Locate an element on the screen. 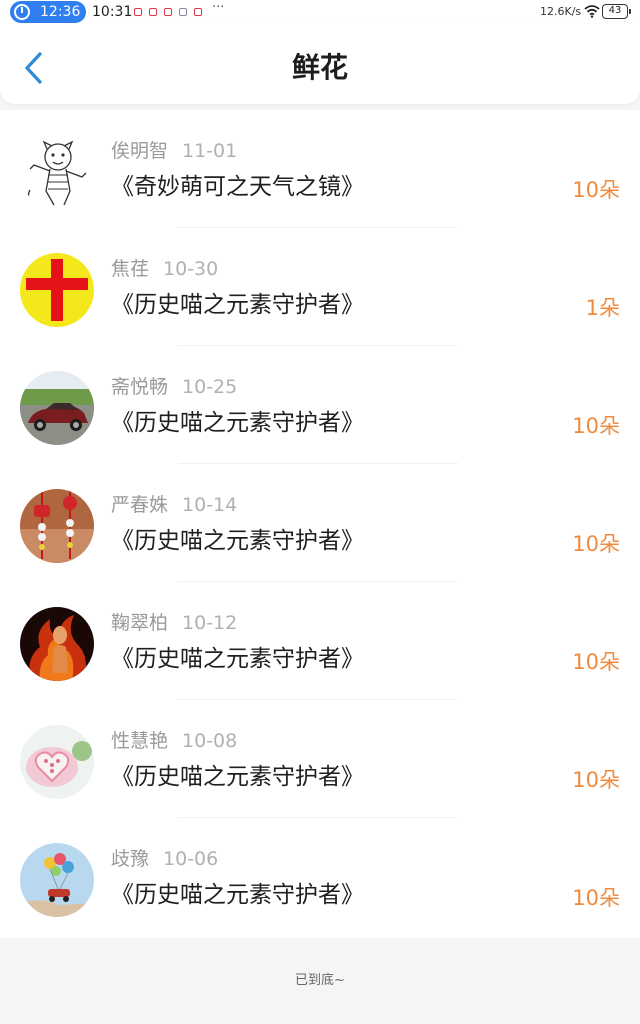 The width and height of the screenshot is (640, 1024). item-meta: 性慧艳 10-08 is located at coordinates (174, 741).